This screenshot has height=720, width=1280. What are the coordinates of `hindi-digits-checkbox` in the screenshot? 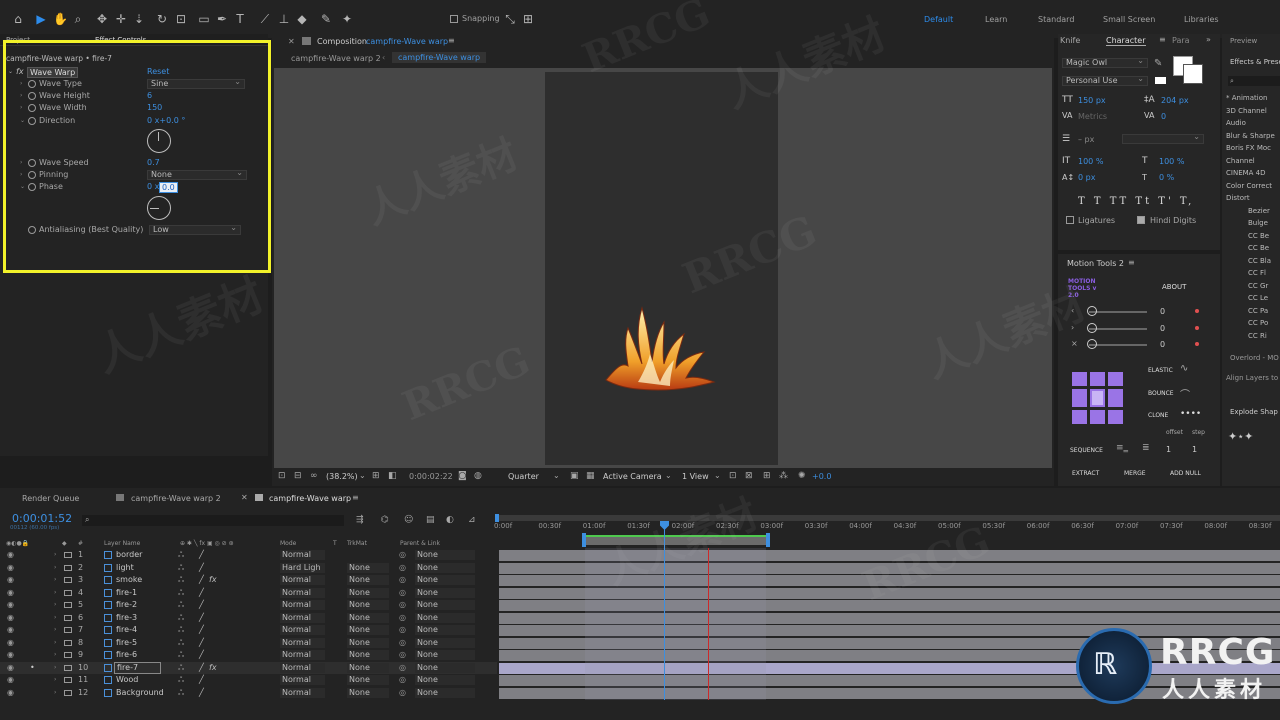 It's located at (1141, 220).